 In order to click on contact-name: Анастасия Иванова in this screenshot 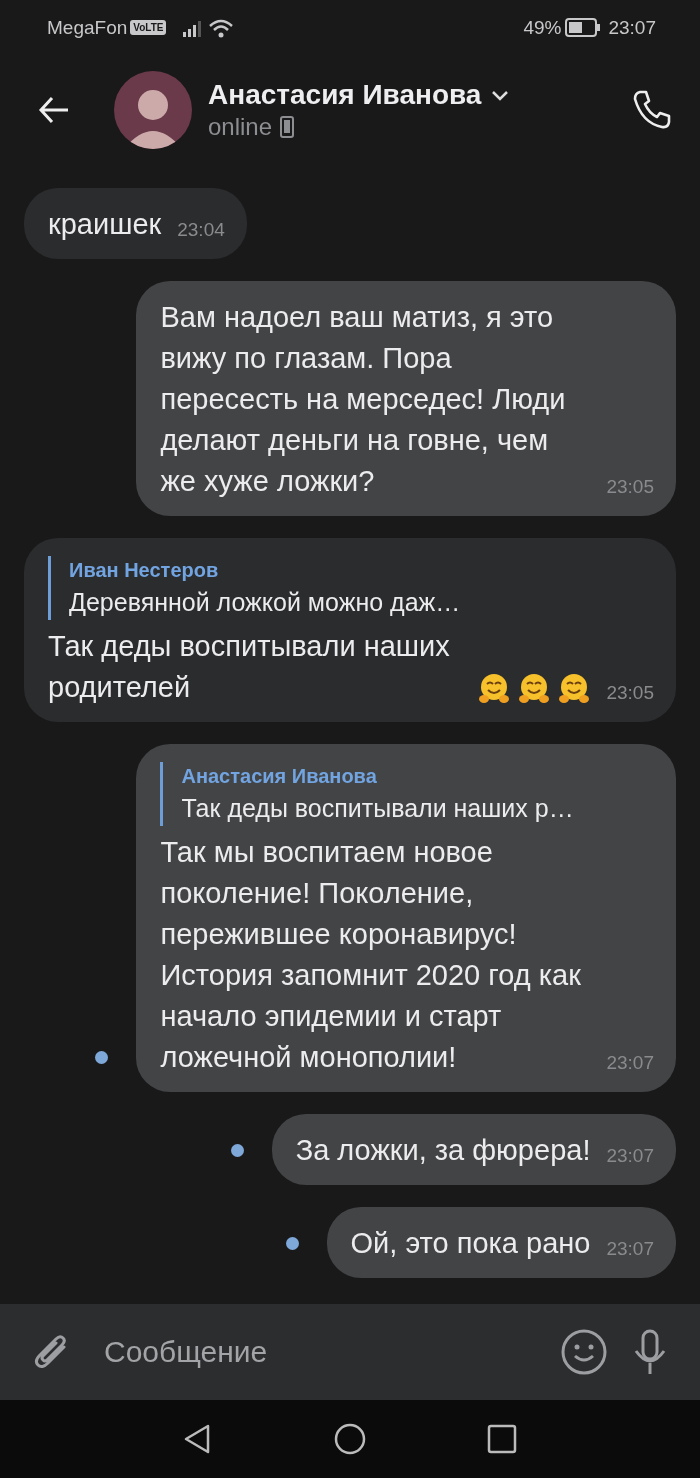, I will do `click(418, 95)`.